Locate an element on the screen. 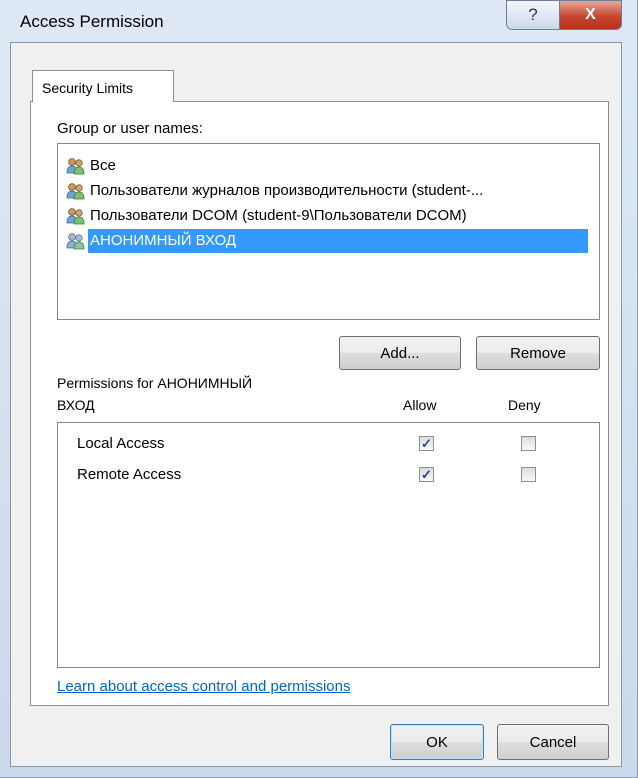 This screenshot has width=638, height=778. deny-column-header: Deny is located at coordinates (524, 405).